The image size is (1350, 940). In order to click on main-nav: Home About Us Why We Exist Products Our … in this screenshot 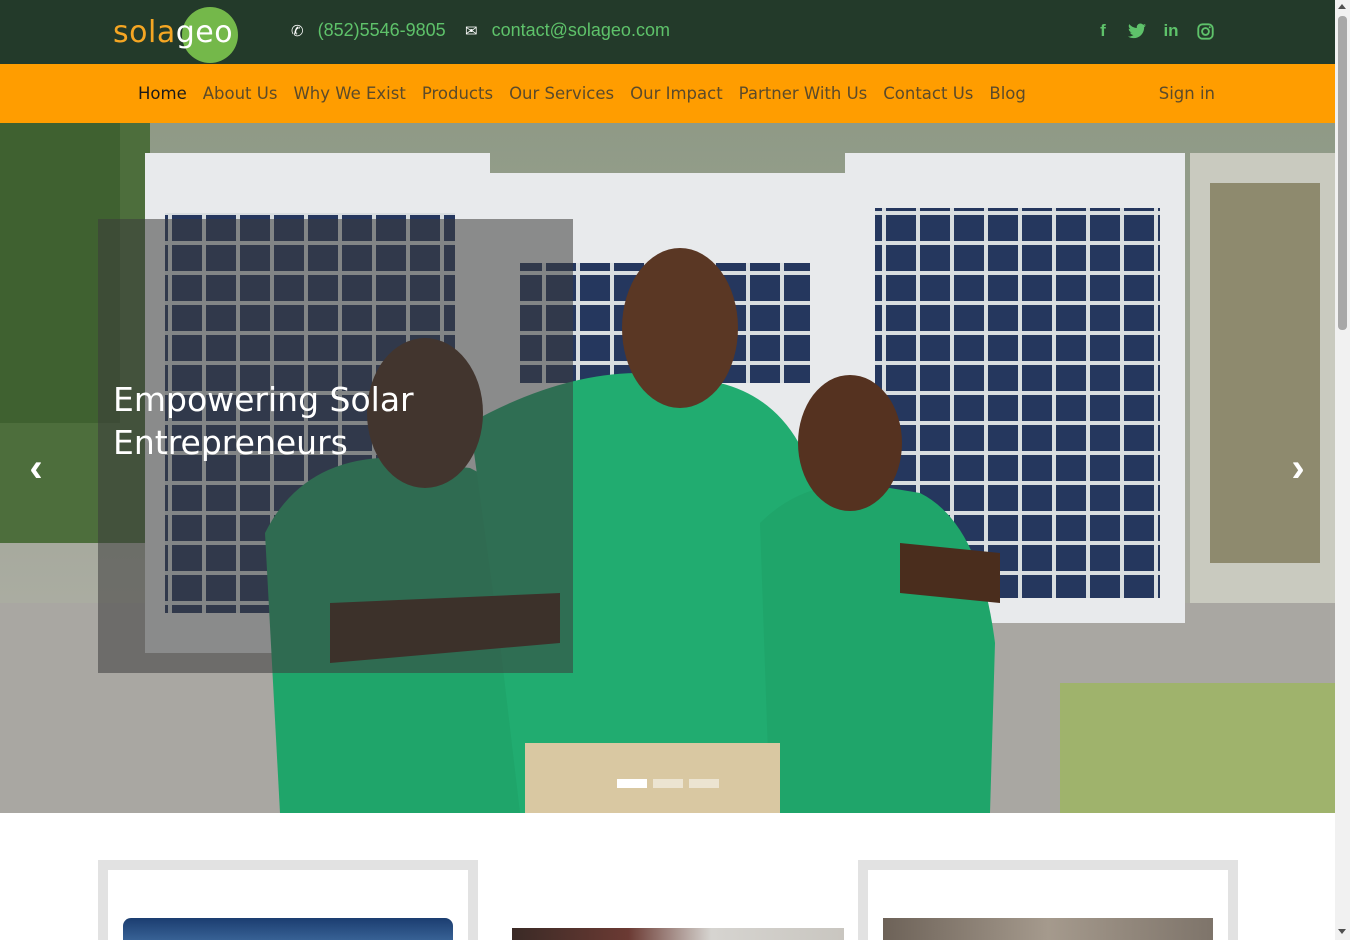, I will do `click(667, 93)`.